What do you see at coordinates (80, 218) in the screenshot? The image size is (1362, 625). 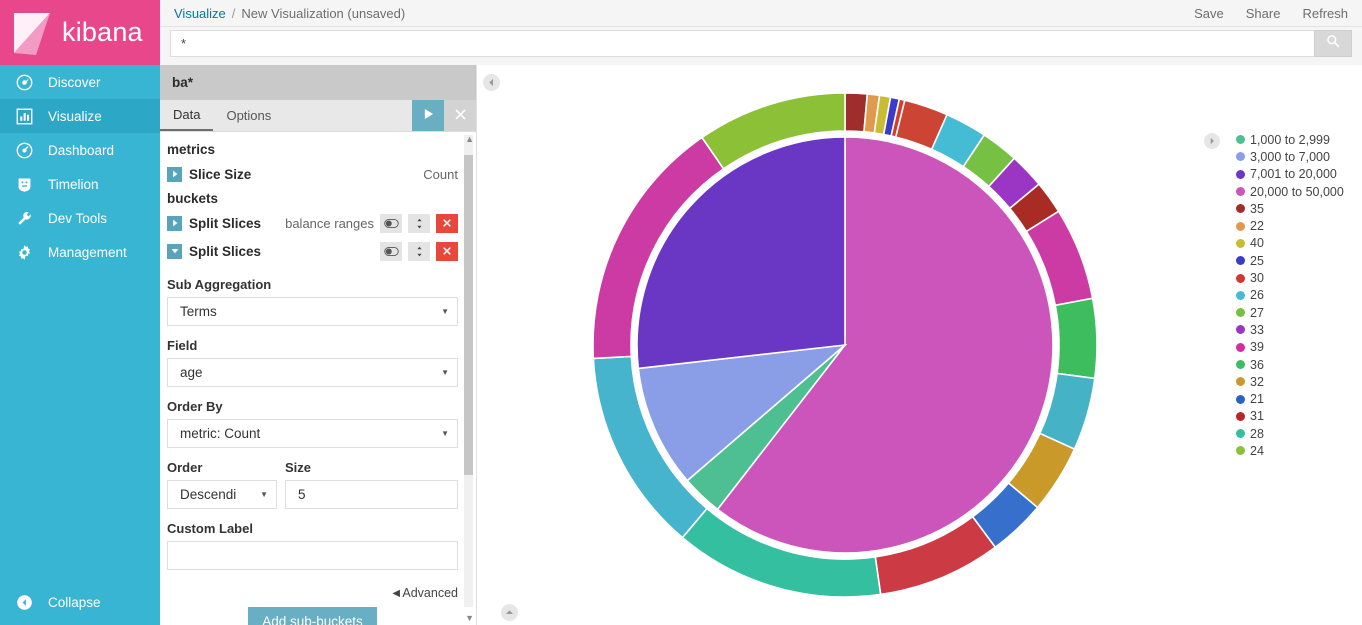 I see `sidebar-item-dev-tools: Dev Tools` at bounding box center [80, 218].